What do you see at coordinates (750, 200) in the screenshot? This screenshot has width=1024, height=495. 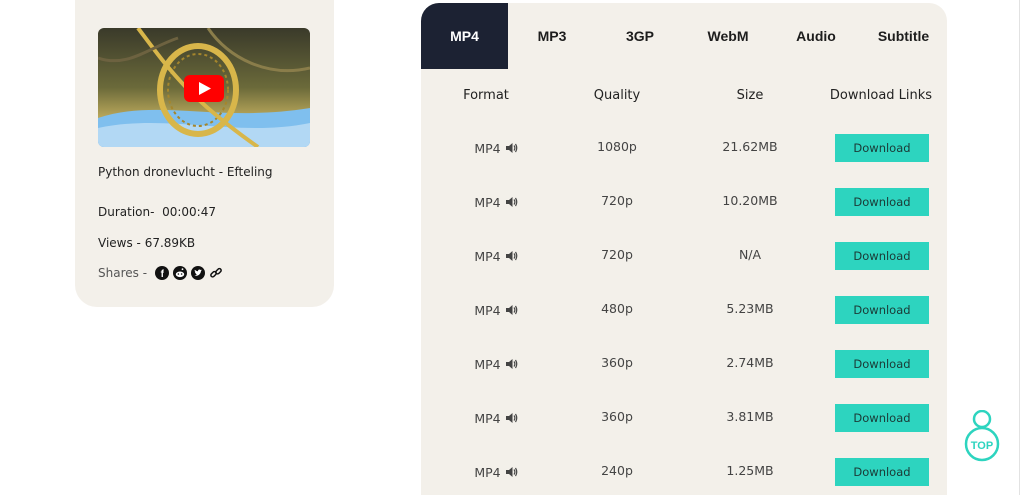 I see `size-cell: 10.20MB` at bounding box center [750, 200].